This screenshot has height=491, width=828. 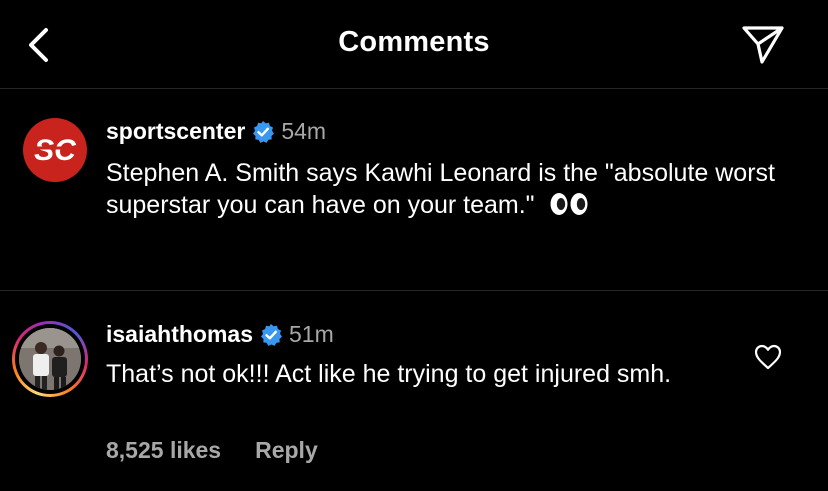 I want to click on espn-logo-icon: SC, so click(x=55, y=150).